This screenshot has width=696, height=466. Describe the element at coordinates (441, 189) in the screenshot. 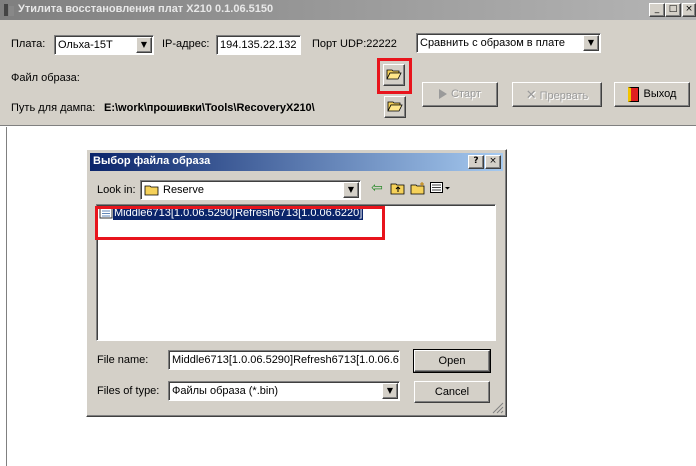

I see `view-menu-icon` at that location.